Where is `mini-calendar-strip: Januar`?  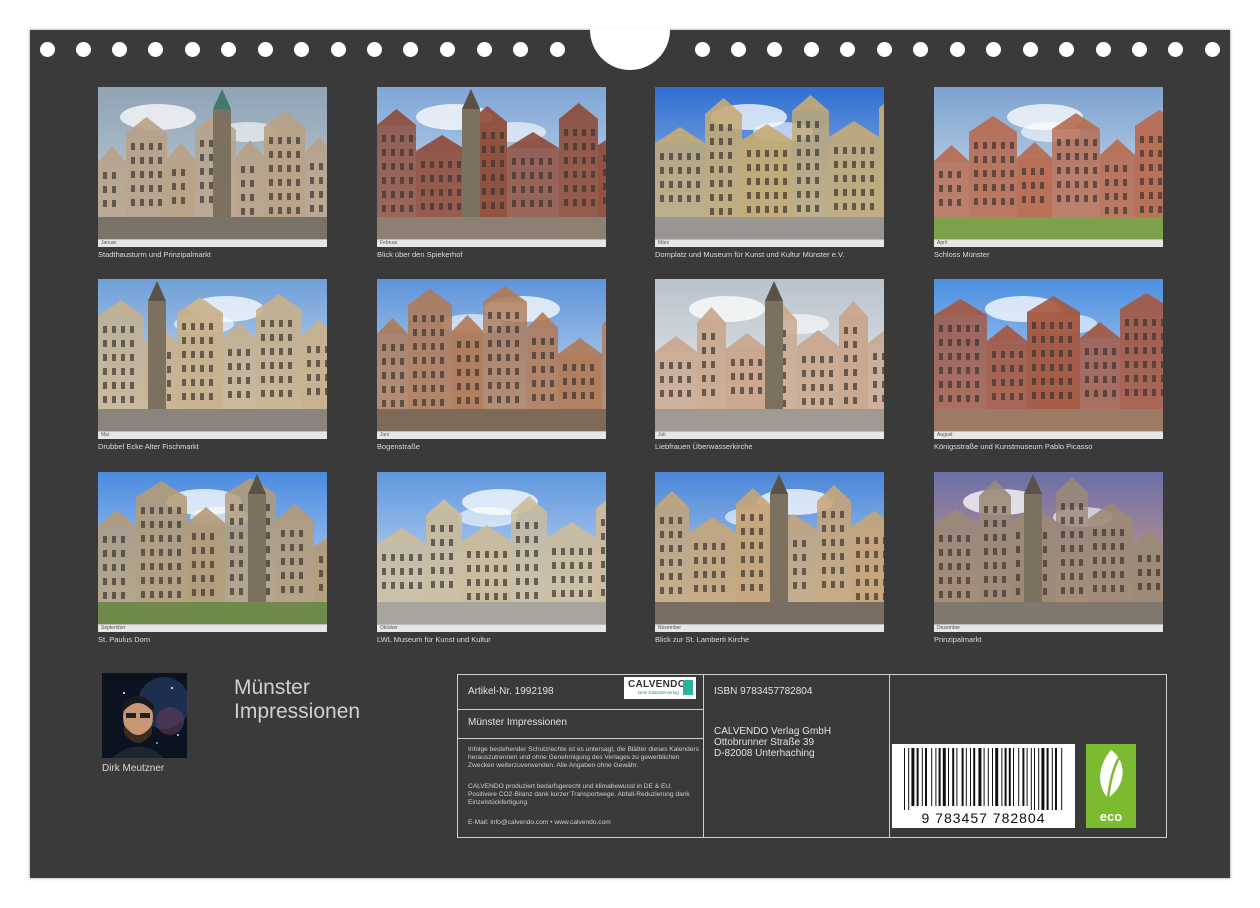 mini-calendar-strip: Januar is located at coordinates (212, 243).